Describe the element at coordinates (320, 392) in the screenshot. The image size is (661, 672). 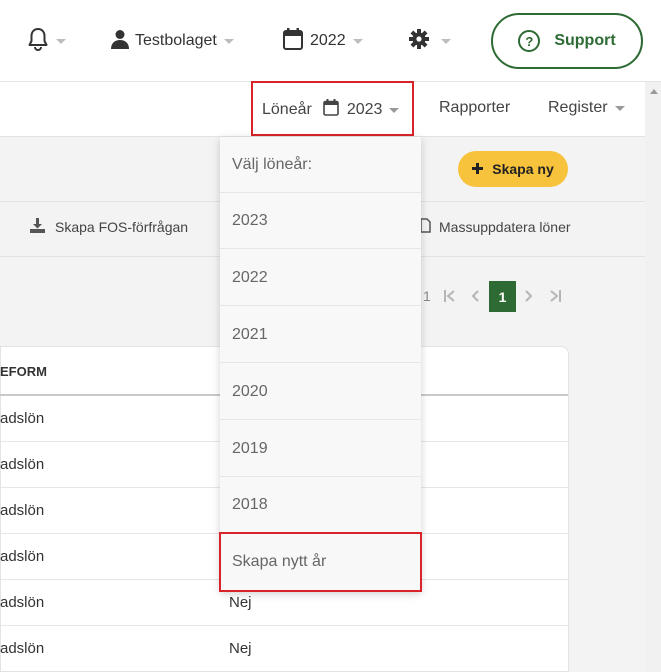
I see `year-option: 2020` at that location.